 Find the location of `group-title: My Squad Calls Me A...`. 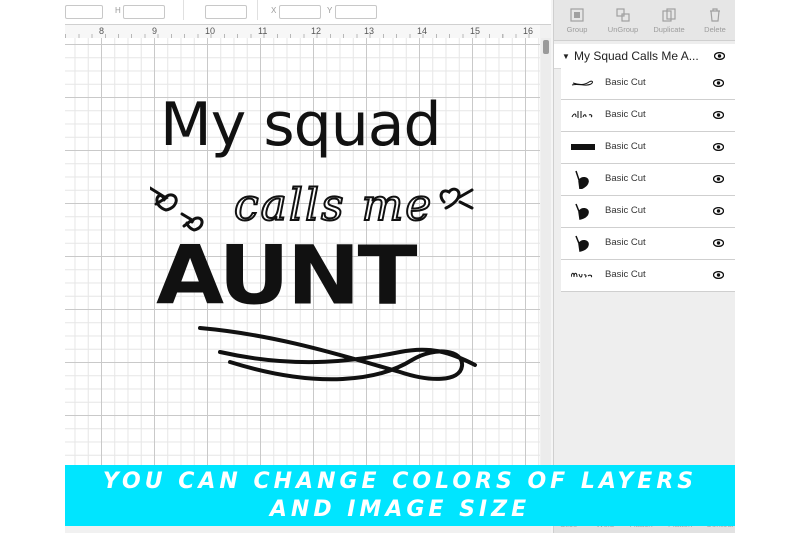

group-title: My Squad Calls Me A... is located at coordinates (636, 56).